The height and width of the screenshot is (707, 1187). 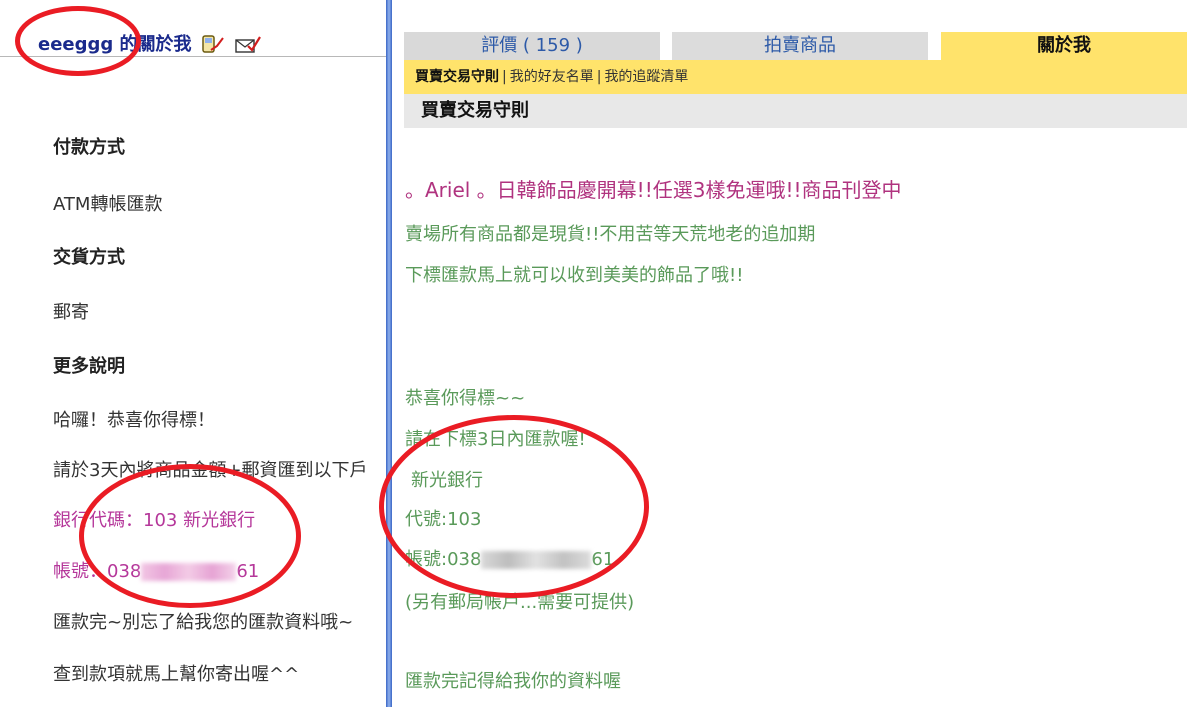 I want to click on ship-line: 查到款項就馬上幫你寄出喔^^, so click(x=176, y=674).